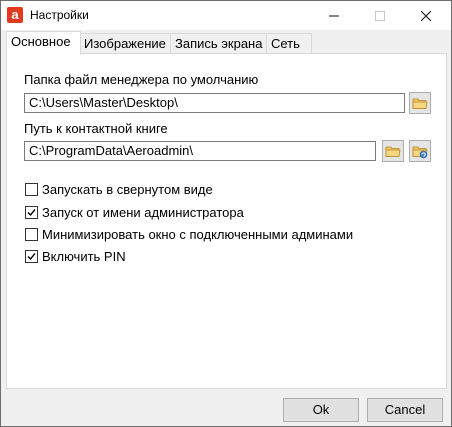  Describe the element at coordinates (405, 410) in the screenshot. I see `cancel-button: Cancel` at that location.